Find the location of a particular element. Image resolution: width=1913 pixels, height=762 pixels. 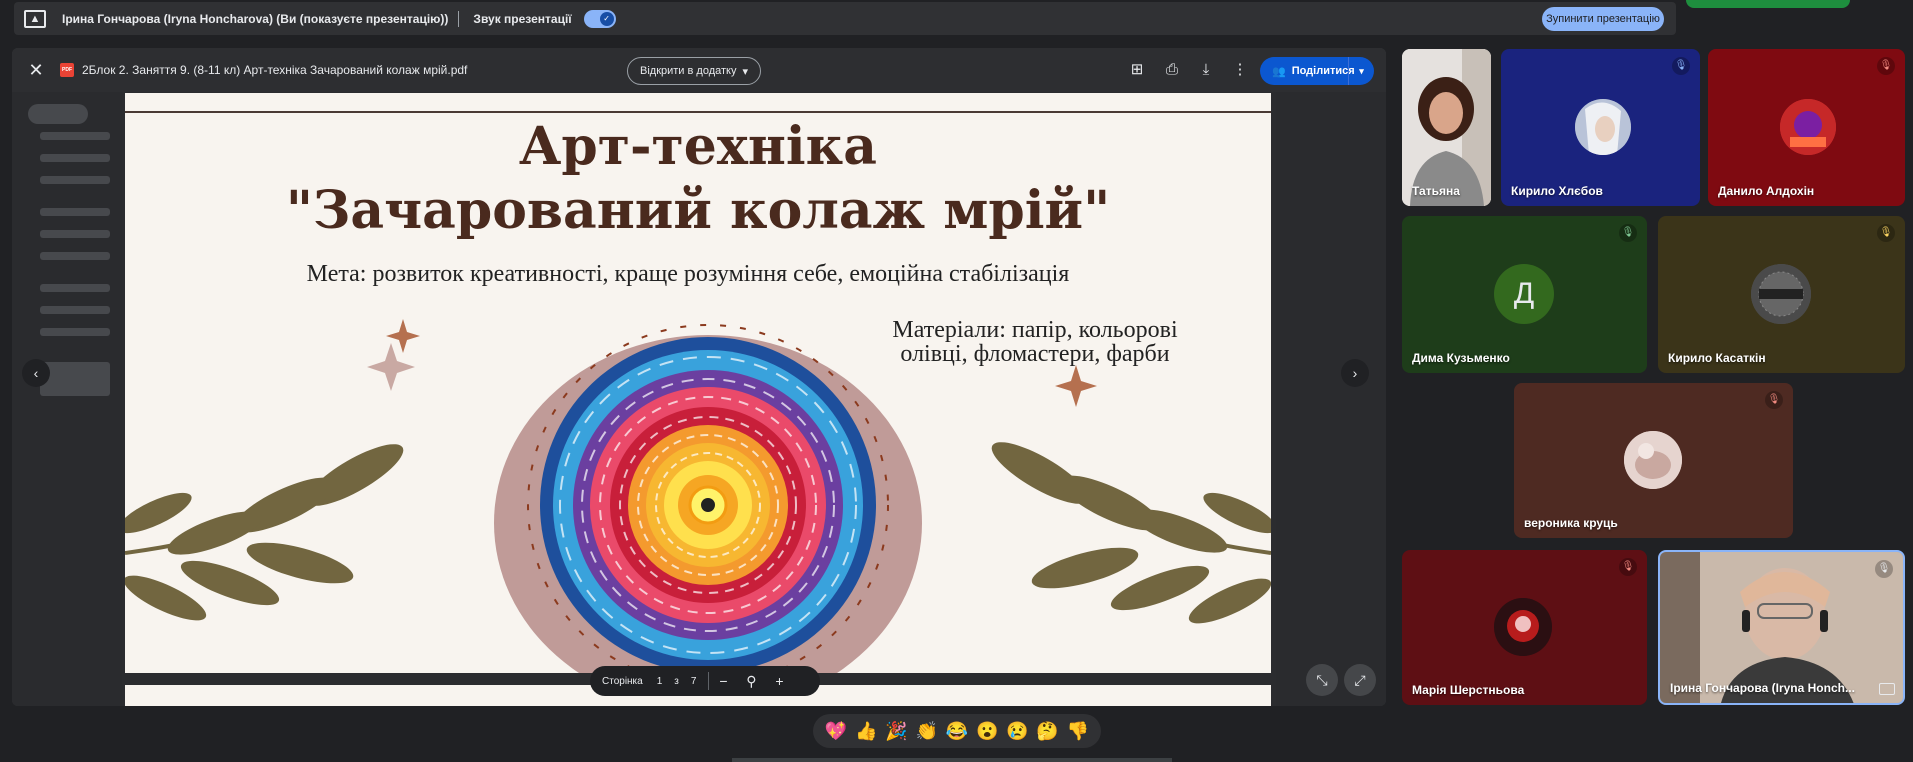

green-indicator is located at coordinates (1768, 4).